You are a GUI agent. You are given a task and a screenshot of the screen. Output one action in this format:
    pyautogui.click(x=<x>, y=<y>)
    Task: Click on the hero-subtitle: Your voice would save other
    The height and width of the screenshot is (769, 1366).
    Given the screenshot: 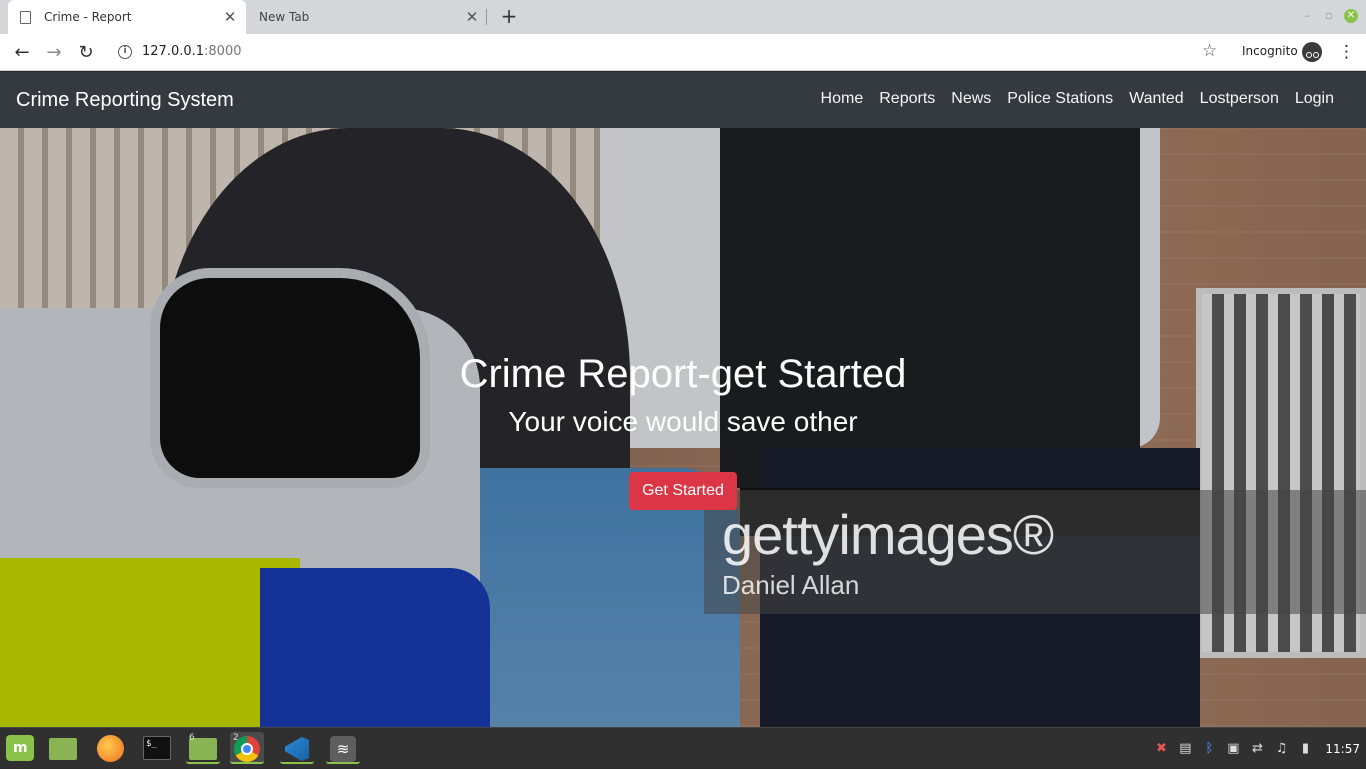 What is the action you would take?
    pyautogui.click(x=683, y=421)
    